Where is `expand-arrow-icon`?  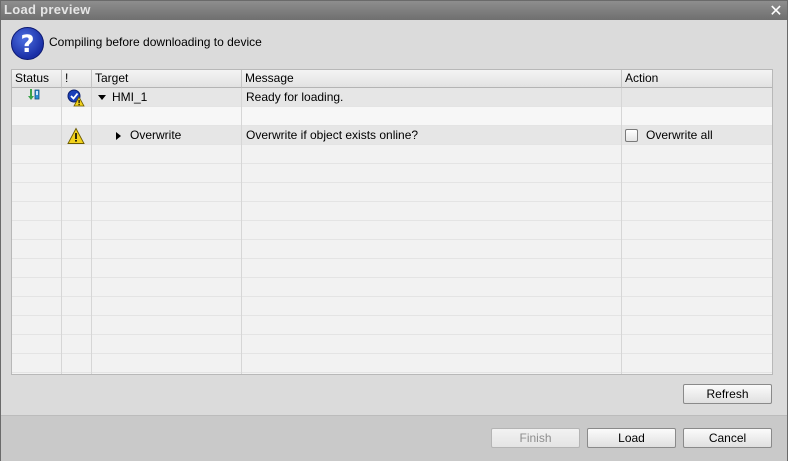 expand-arrow-icon is located at coordinates (102, 98).